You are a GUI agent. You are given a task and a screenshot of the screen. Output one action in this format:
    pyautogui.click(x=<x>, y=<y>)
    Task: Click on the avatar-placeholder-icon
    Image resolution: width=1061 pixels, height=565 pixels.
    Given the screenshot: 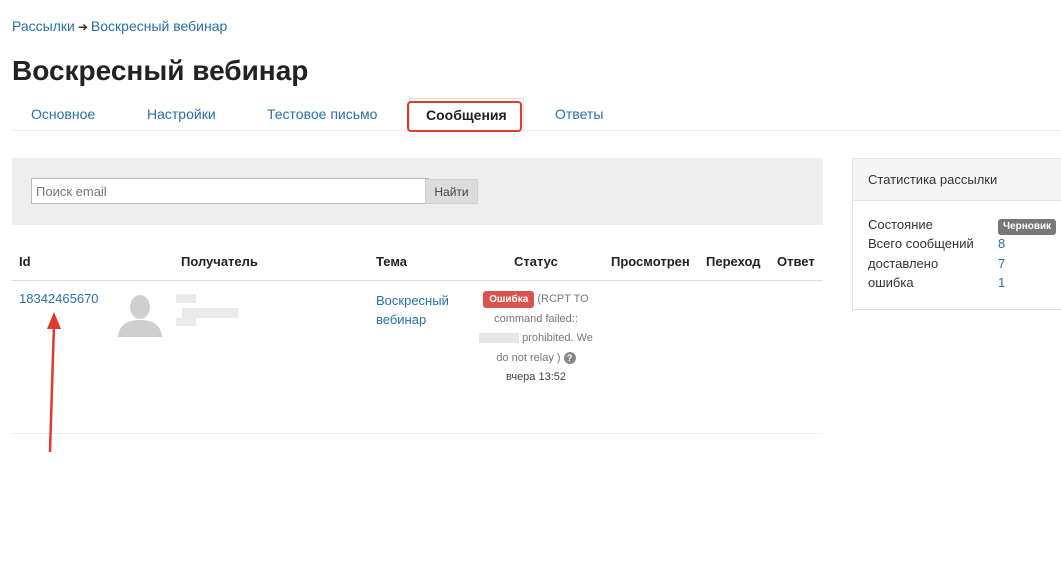 What is the action you would take?
    pyautogui.click(x=140, y=314)
    